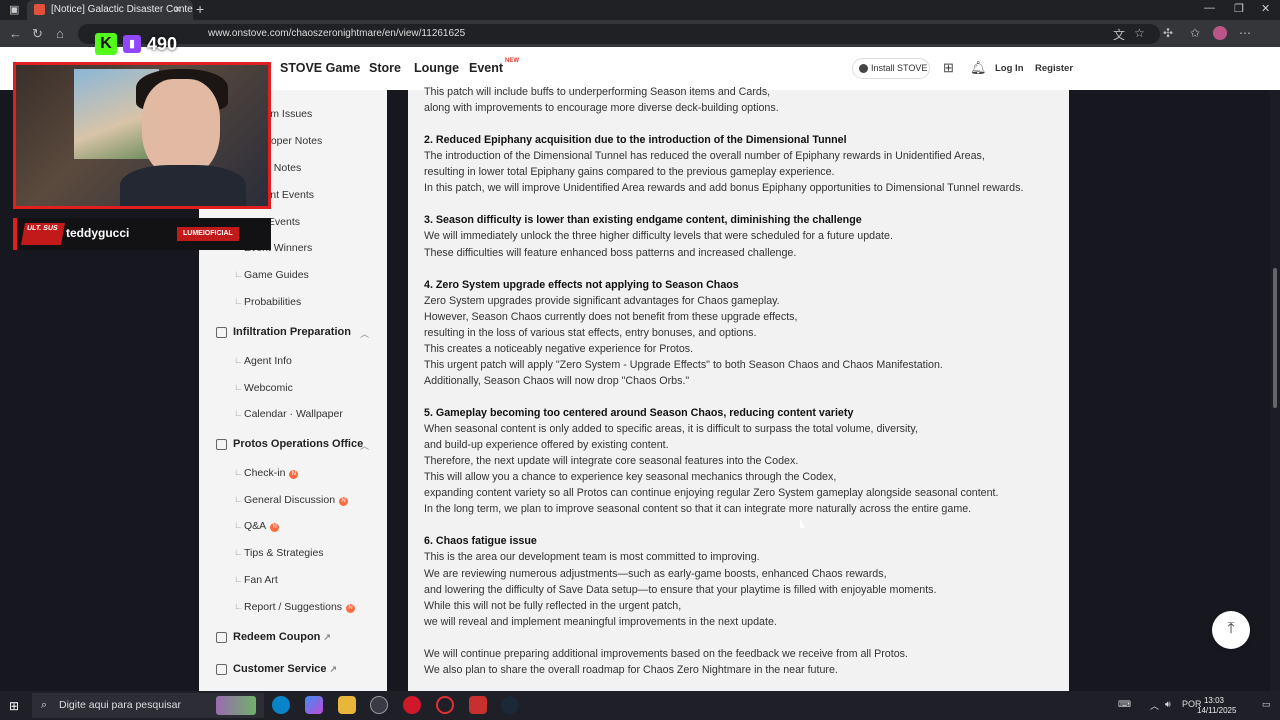  I want to click on sidebar-item-webcomic: Webcomic, so click(263, 388).